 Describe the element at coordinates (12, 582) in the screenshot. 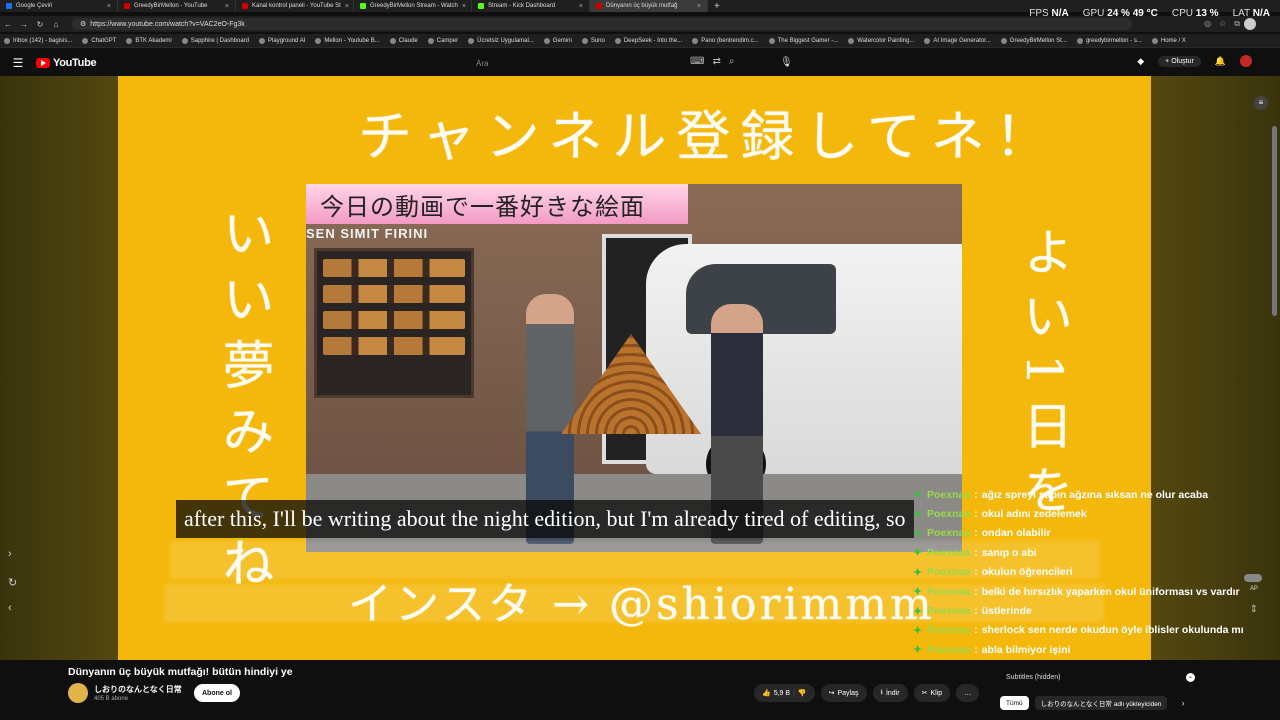

I see `refresh-icon: ↻` at that location.